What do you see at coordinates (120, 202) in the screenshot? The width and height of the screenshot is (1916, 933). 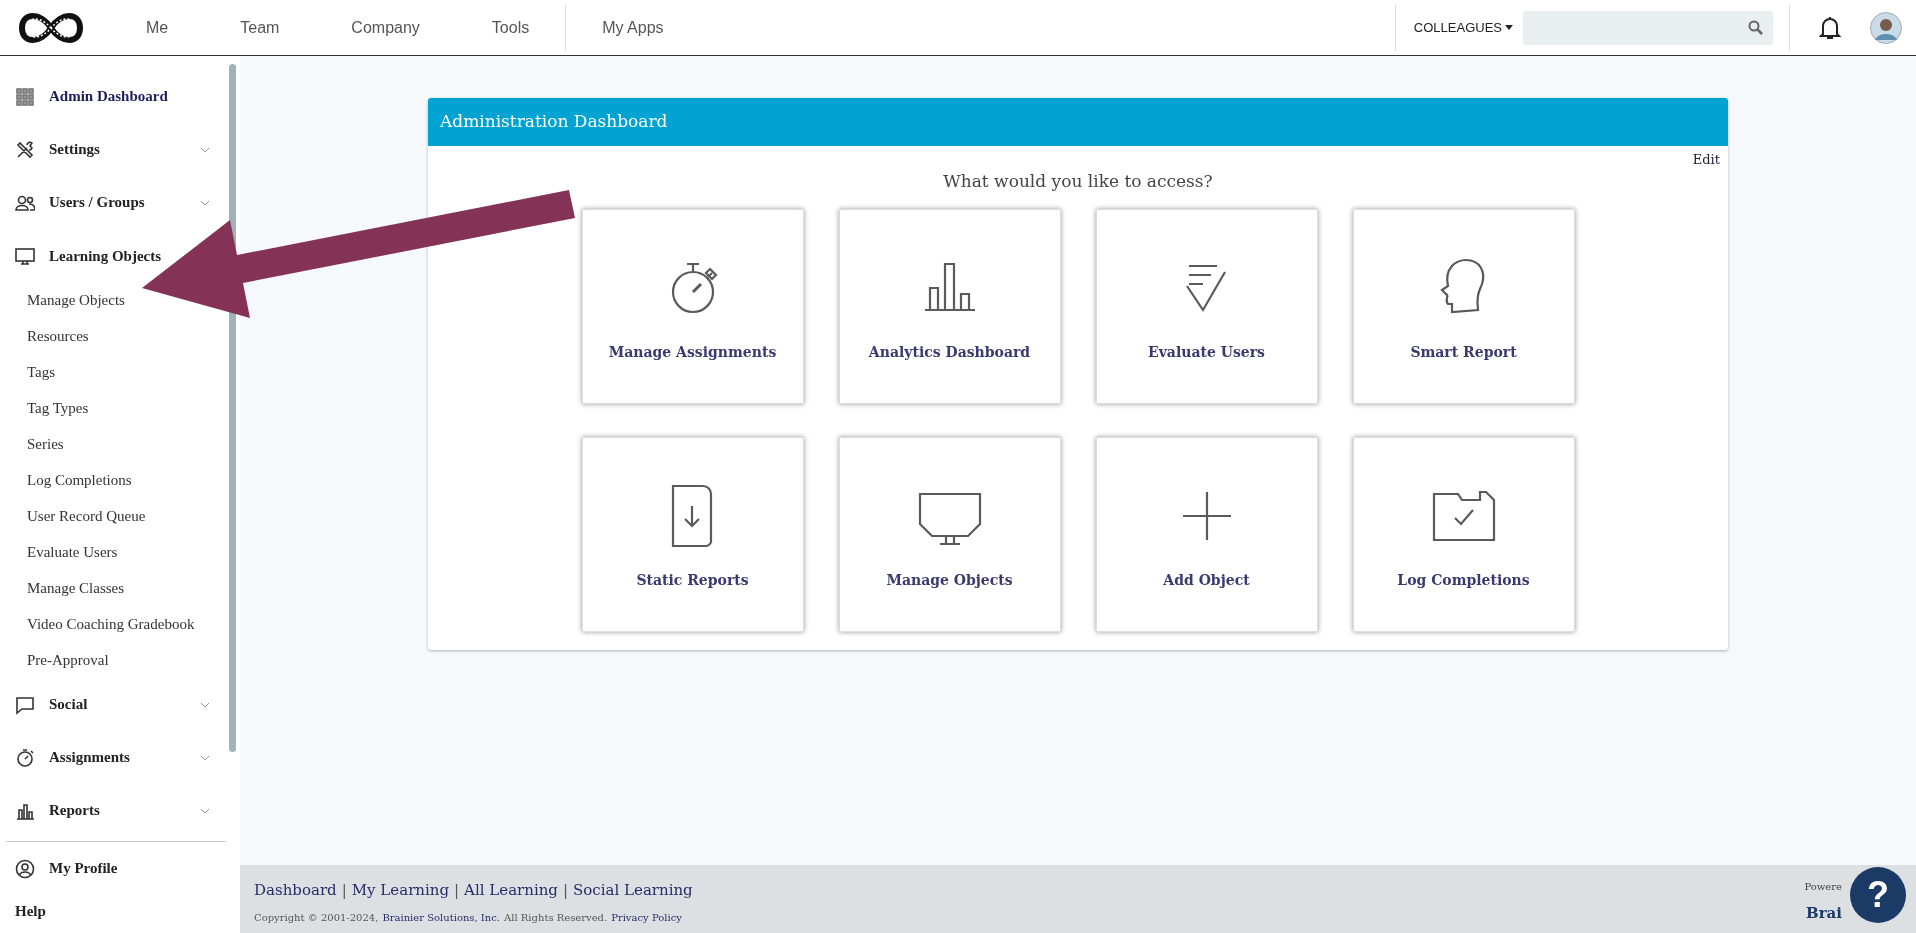 I see `sidebar-item: Users / Groups` at bounding box center [120, 202].